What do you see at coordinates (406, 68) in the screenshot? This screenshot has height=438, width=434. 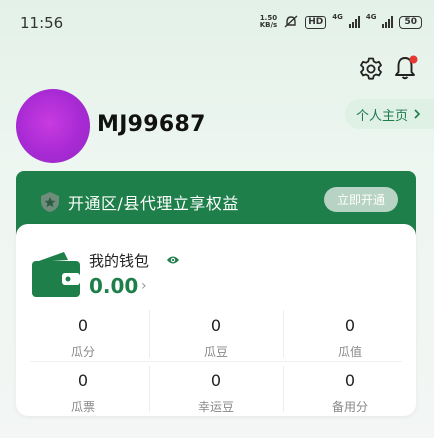 I see `bell-icon` at bounding box center [406, 68].